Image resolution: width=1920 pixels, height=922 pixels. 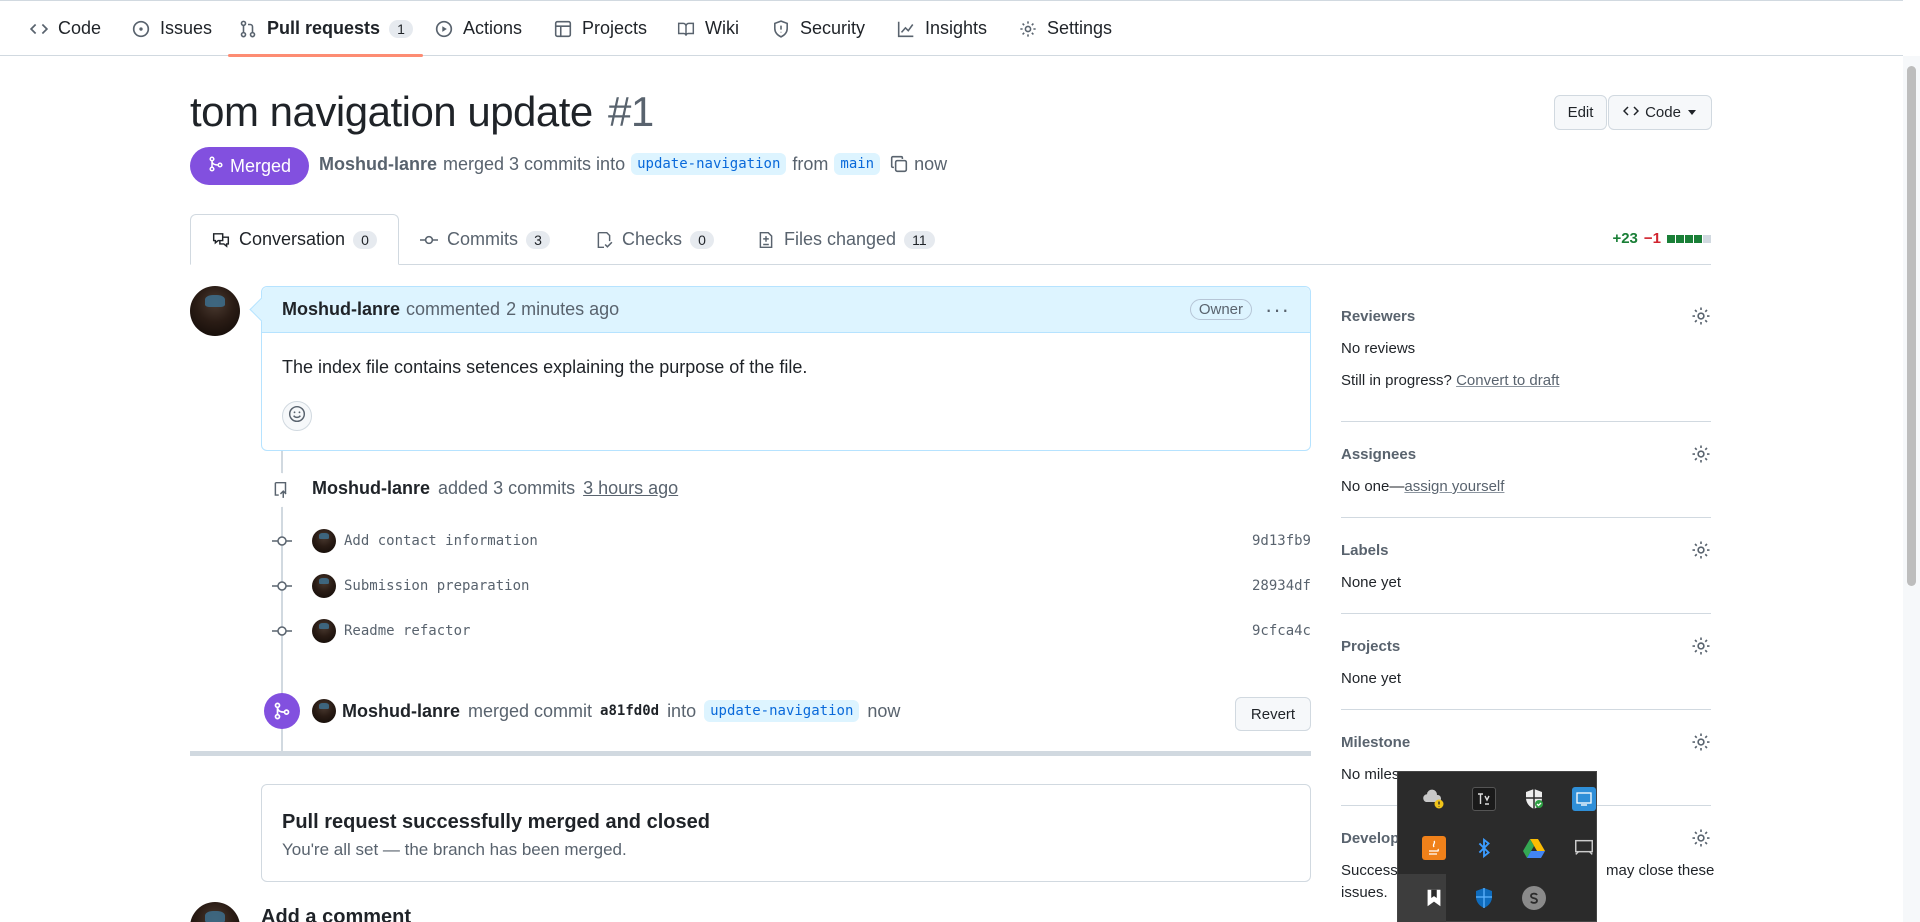 What do you see at coordinates (919, 239) in the screenshot?
I see `tab-count: 11` at bounding box center [919, 239].